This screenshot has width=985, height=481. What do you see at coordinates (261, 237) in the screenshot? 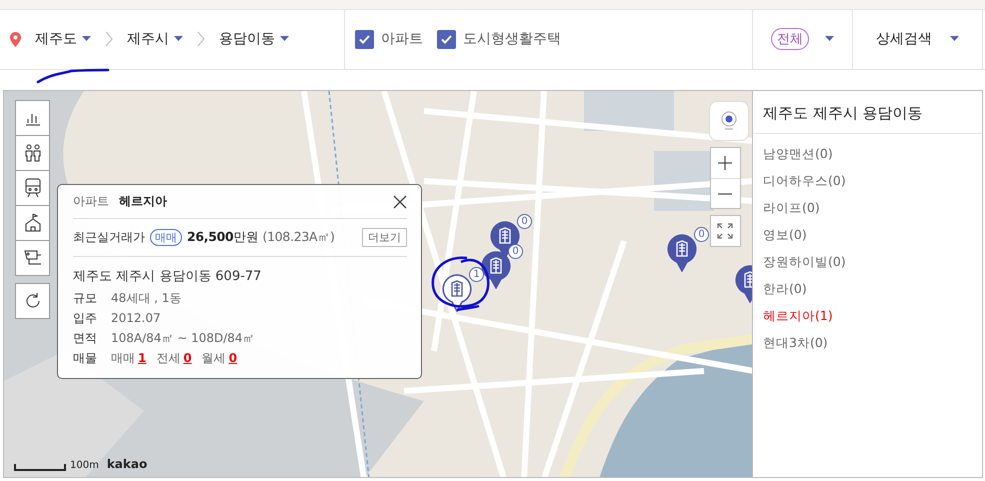
I see `price-value: 26,500만원 (108.23A㎡)` at bounding box center [261, 237].